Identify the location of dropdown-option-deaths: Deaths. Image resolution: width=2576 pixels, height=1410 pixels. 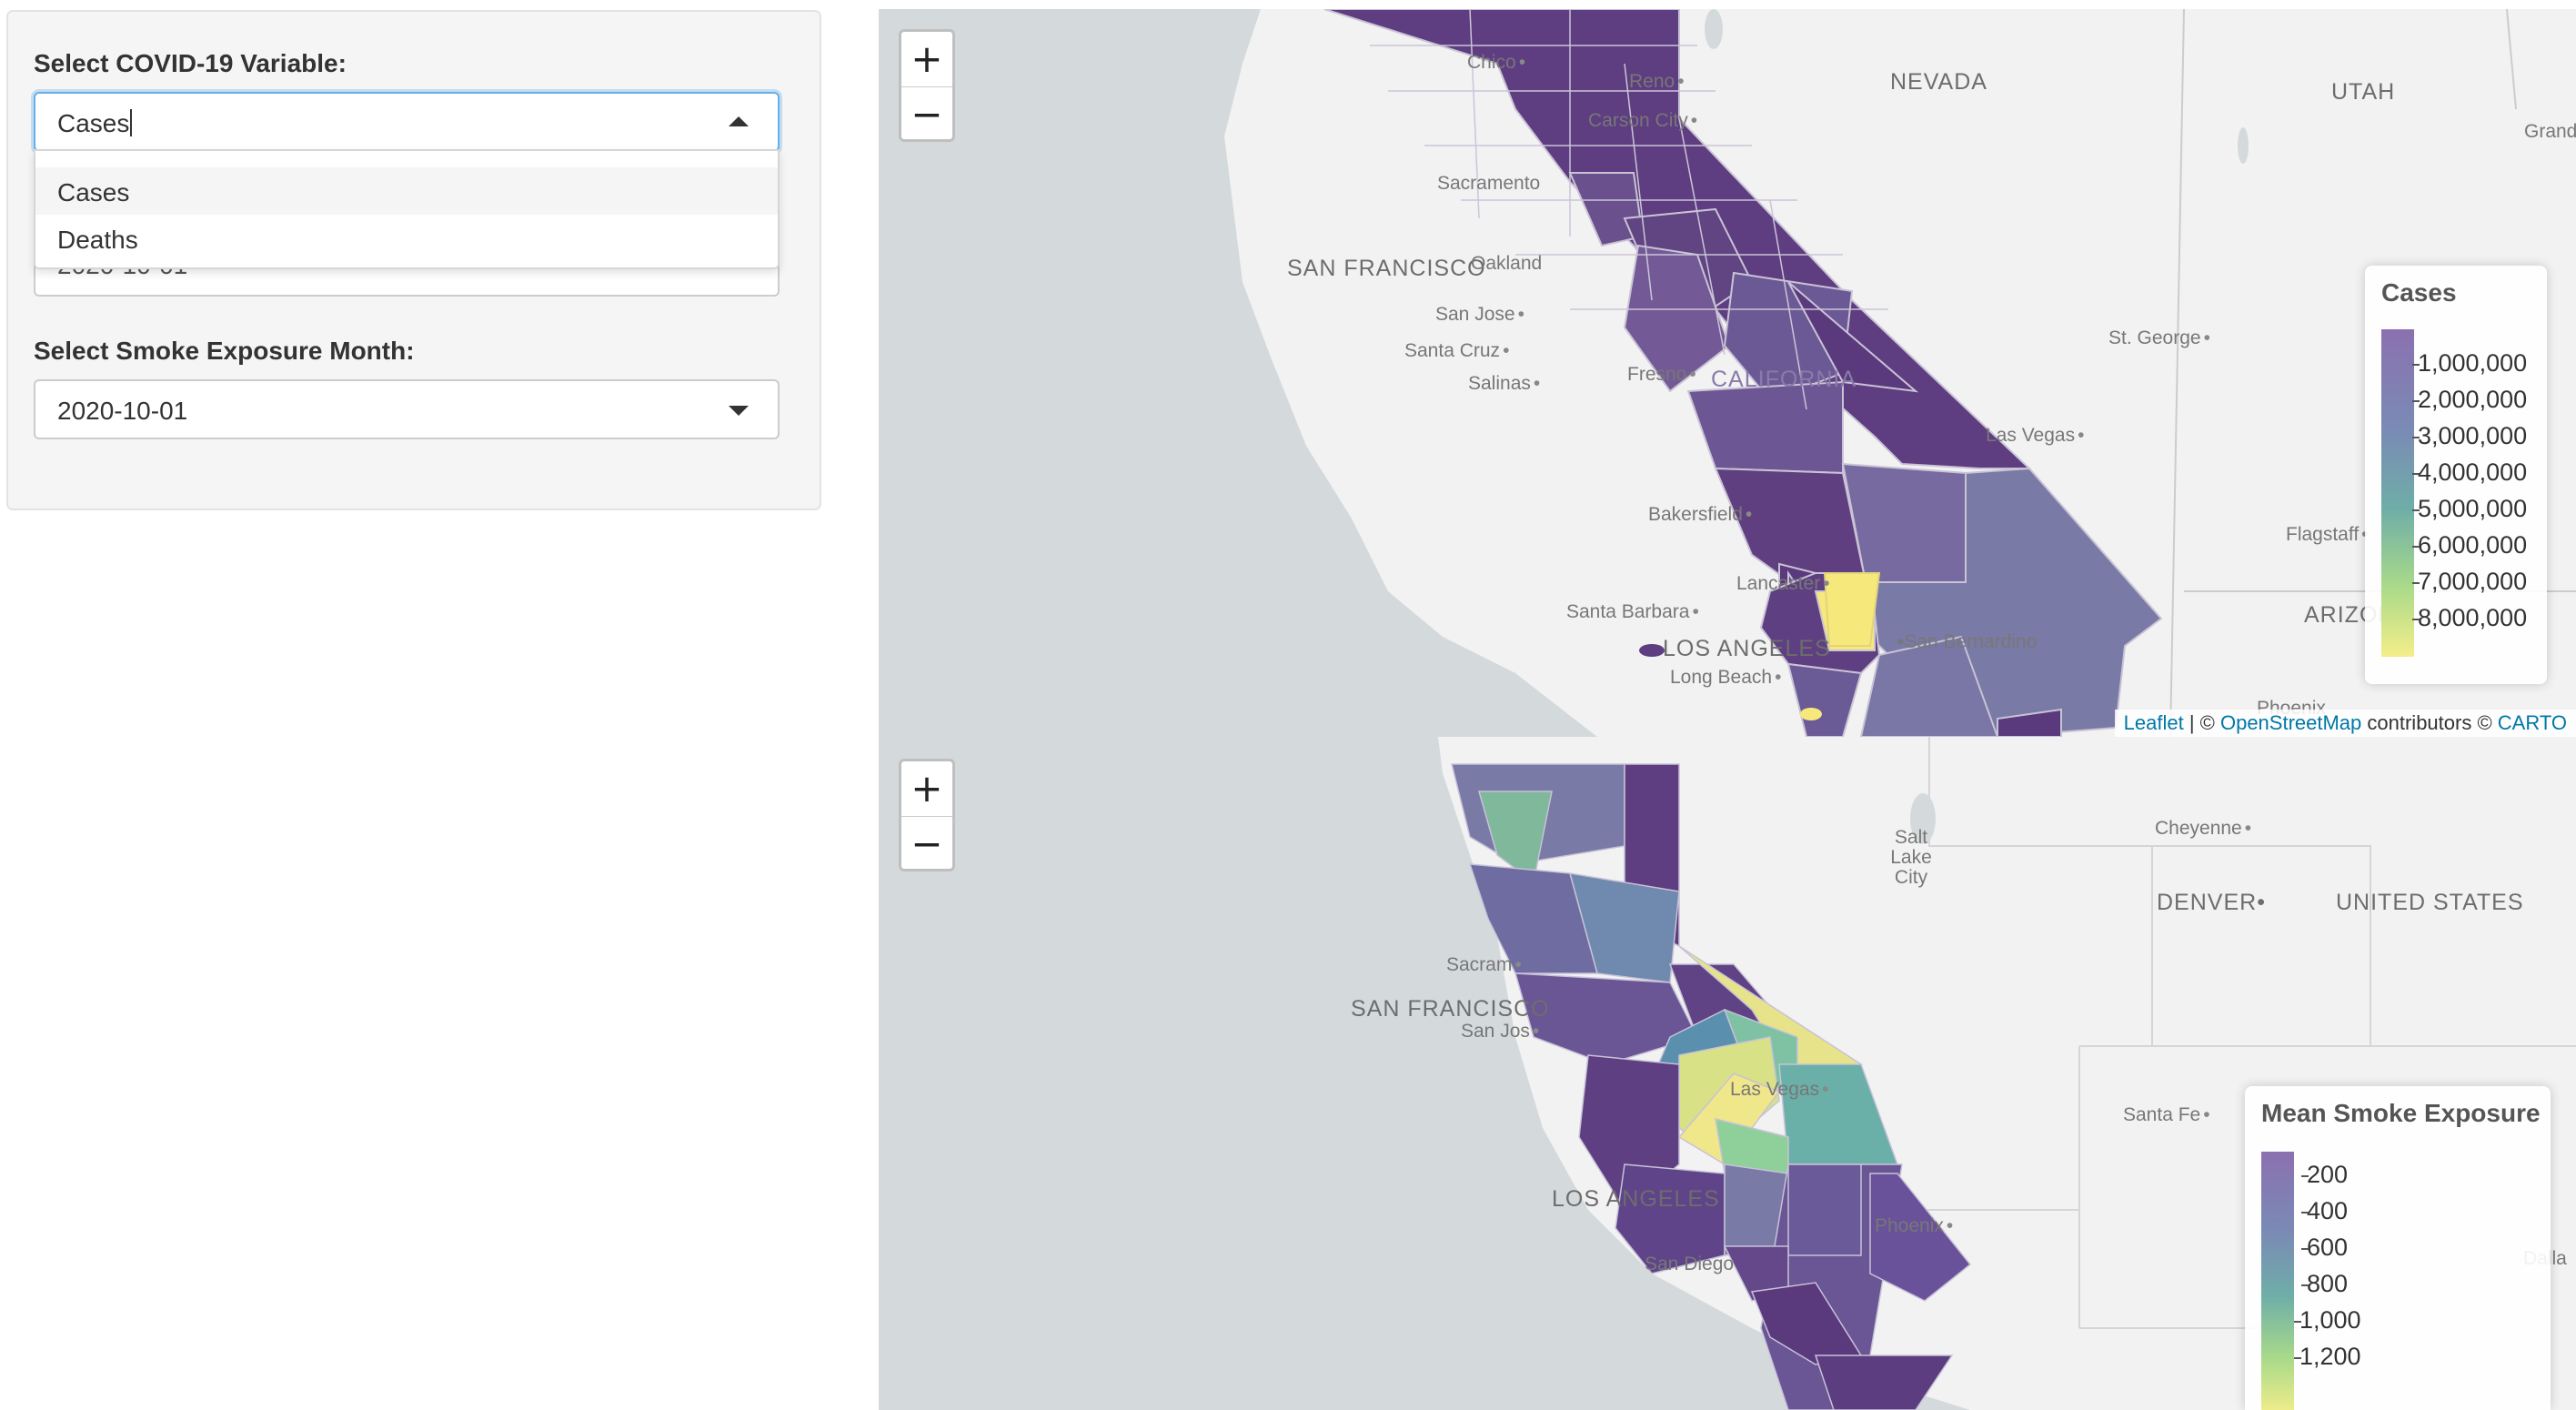
(406, 238).